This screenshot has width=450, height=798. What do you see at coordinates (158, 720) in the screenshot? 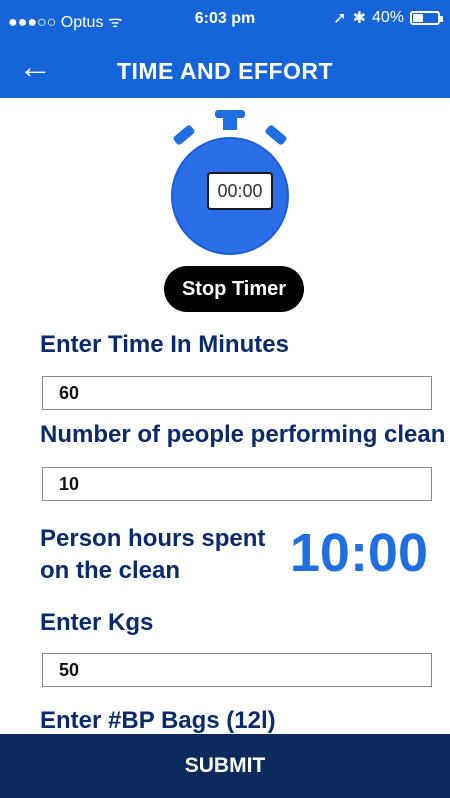
I see `bags-label: Enter #BP Bags (12l)` at bounding box center [158, 720].